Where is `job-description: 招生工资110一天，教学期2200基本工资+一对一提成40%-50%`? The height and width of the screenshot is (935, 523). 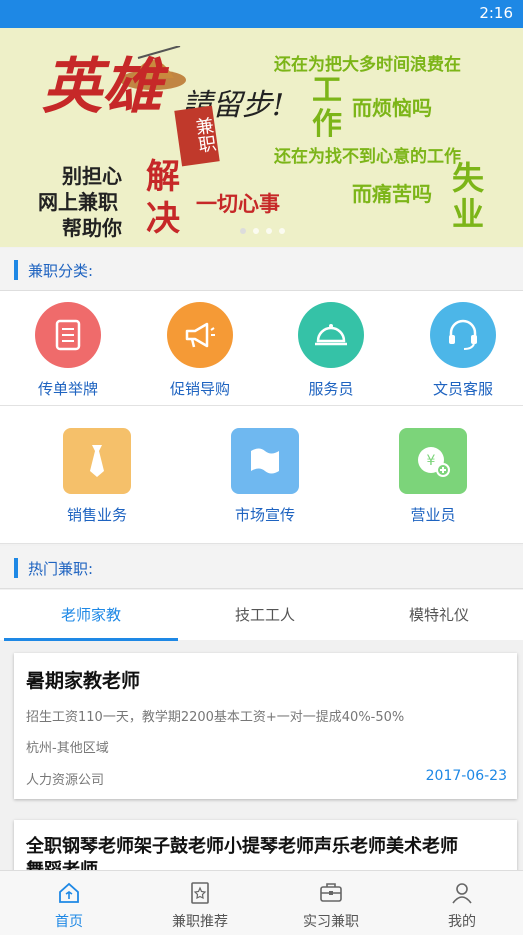
job-description: 招生工资110一天，教学期2200基本工资+一对一提成40%-50% is located at coordinates (215, 717).